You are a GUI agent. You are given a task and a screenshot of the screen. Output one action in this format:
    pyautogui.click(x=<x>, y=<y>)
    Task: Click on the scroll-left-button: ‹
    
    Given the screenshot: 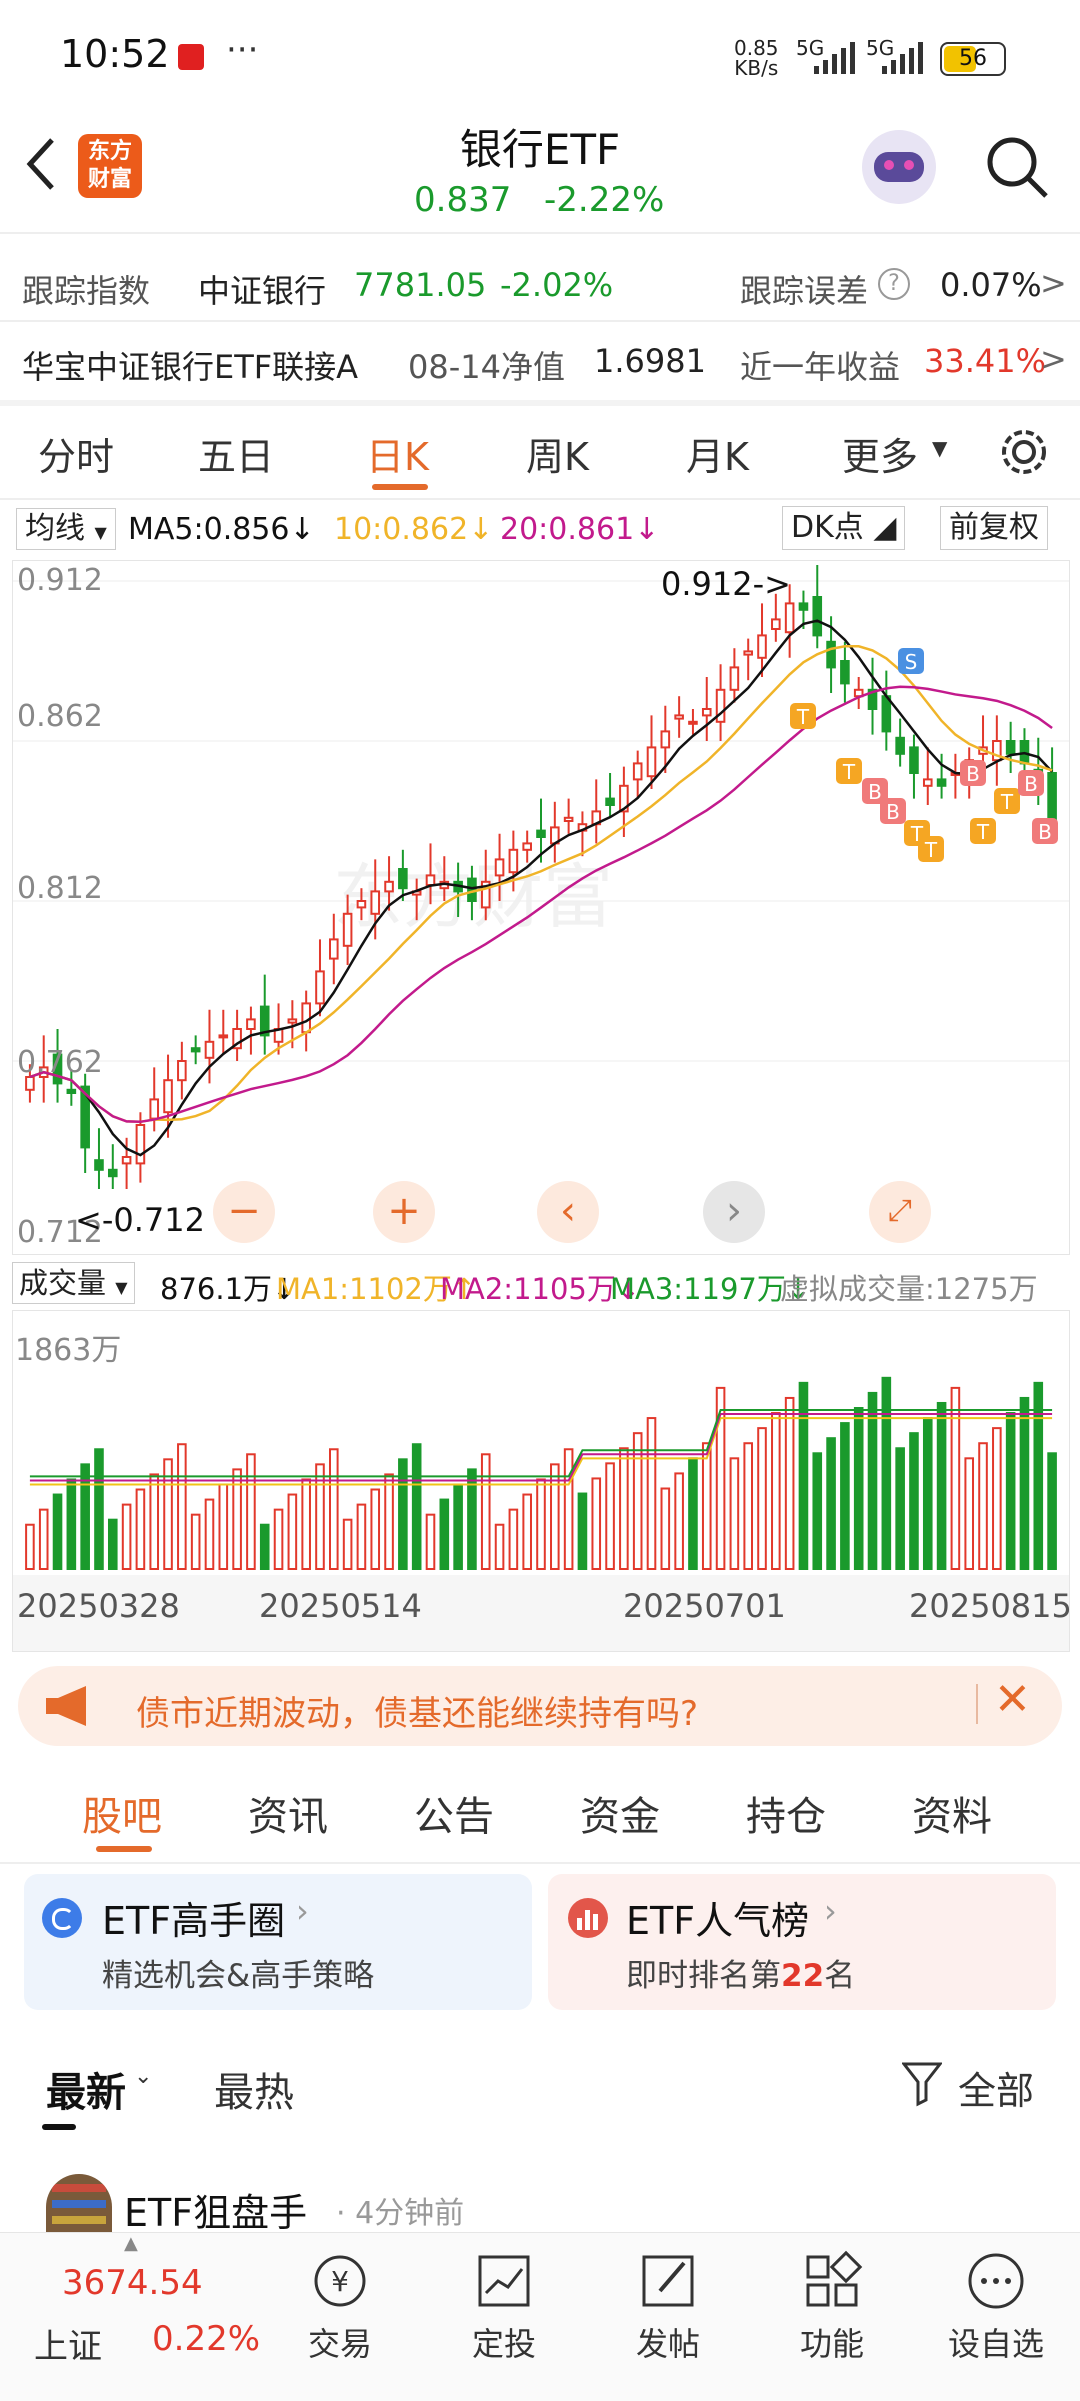 What is the action you would take?
    pyautogui.click(x=568, y=1212)
    